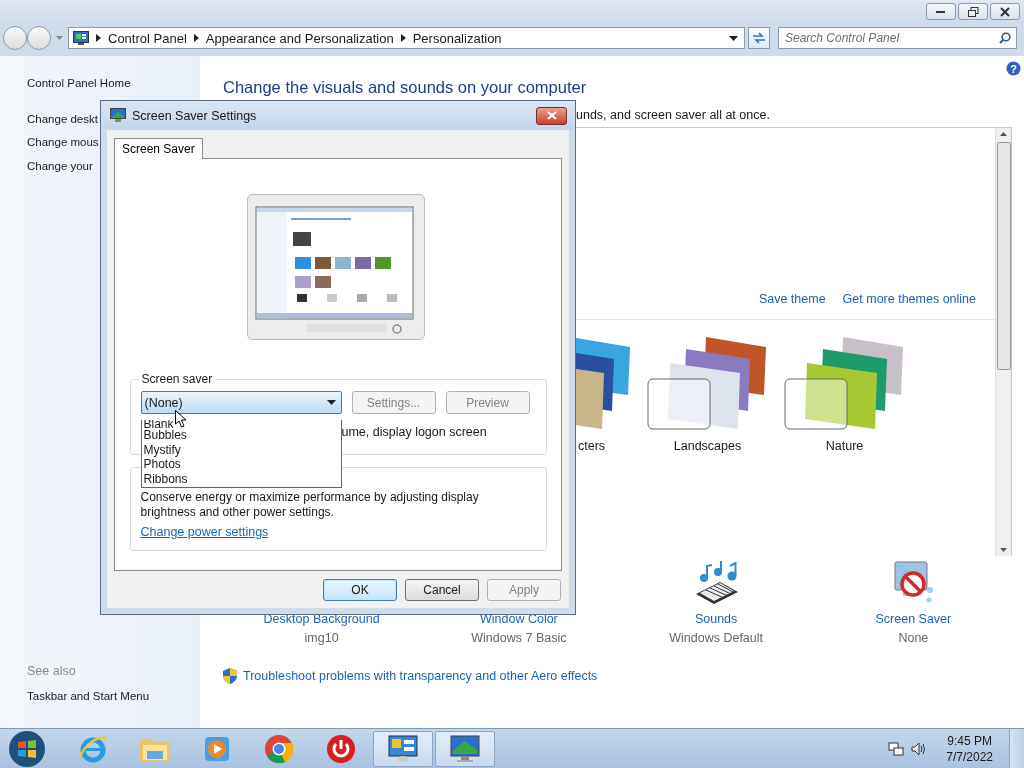  Describe the element at coordinates (62, 119) in the screenshot. I see `sidebar-link: Change deskt` at that location.